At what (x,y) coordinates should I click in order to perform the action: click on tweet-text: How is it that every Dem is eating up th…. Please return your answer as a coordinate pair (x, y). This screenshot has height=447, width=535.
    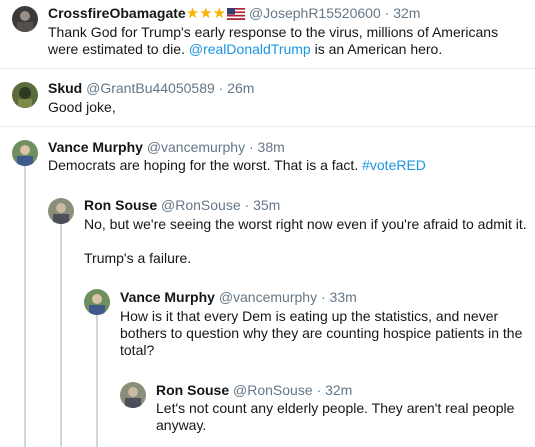
    Looking at the image, I should click on (321, 333).